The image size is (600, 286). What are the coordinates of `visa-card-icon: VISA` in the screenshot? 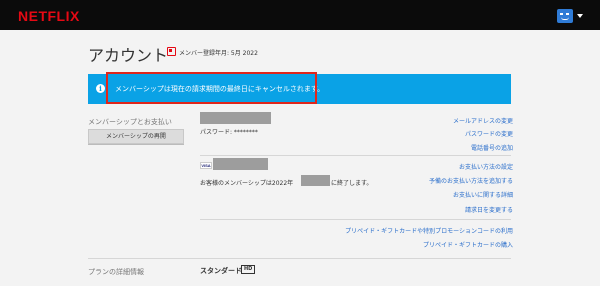 It's located at (206, 165).